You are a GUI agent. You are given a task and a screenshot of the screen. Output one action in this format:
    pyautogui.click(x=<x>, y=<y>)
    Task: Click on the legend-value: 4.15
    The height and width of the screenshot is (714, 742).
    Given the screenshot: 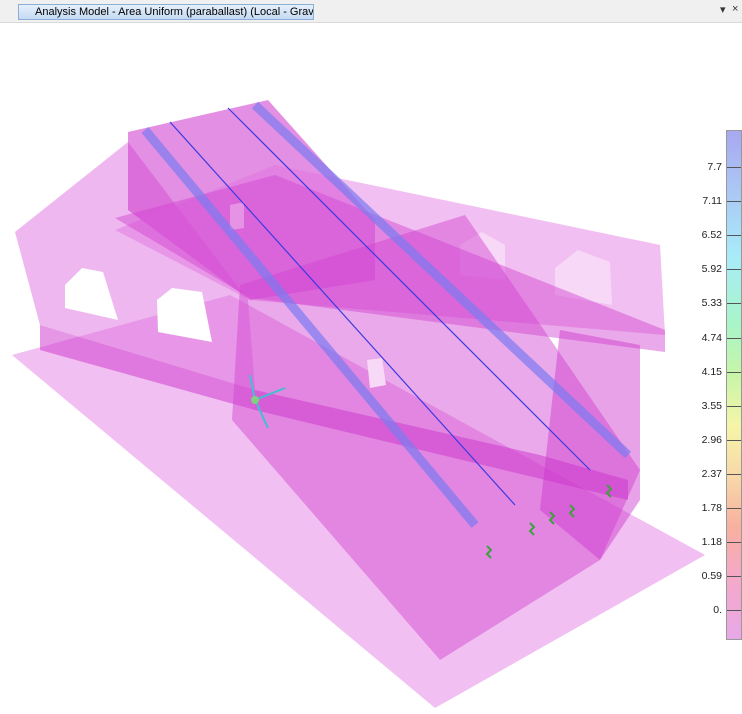 What is the action you would take?
    pyautogui.click(x=711, y=371)
    